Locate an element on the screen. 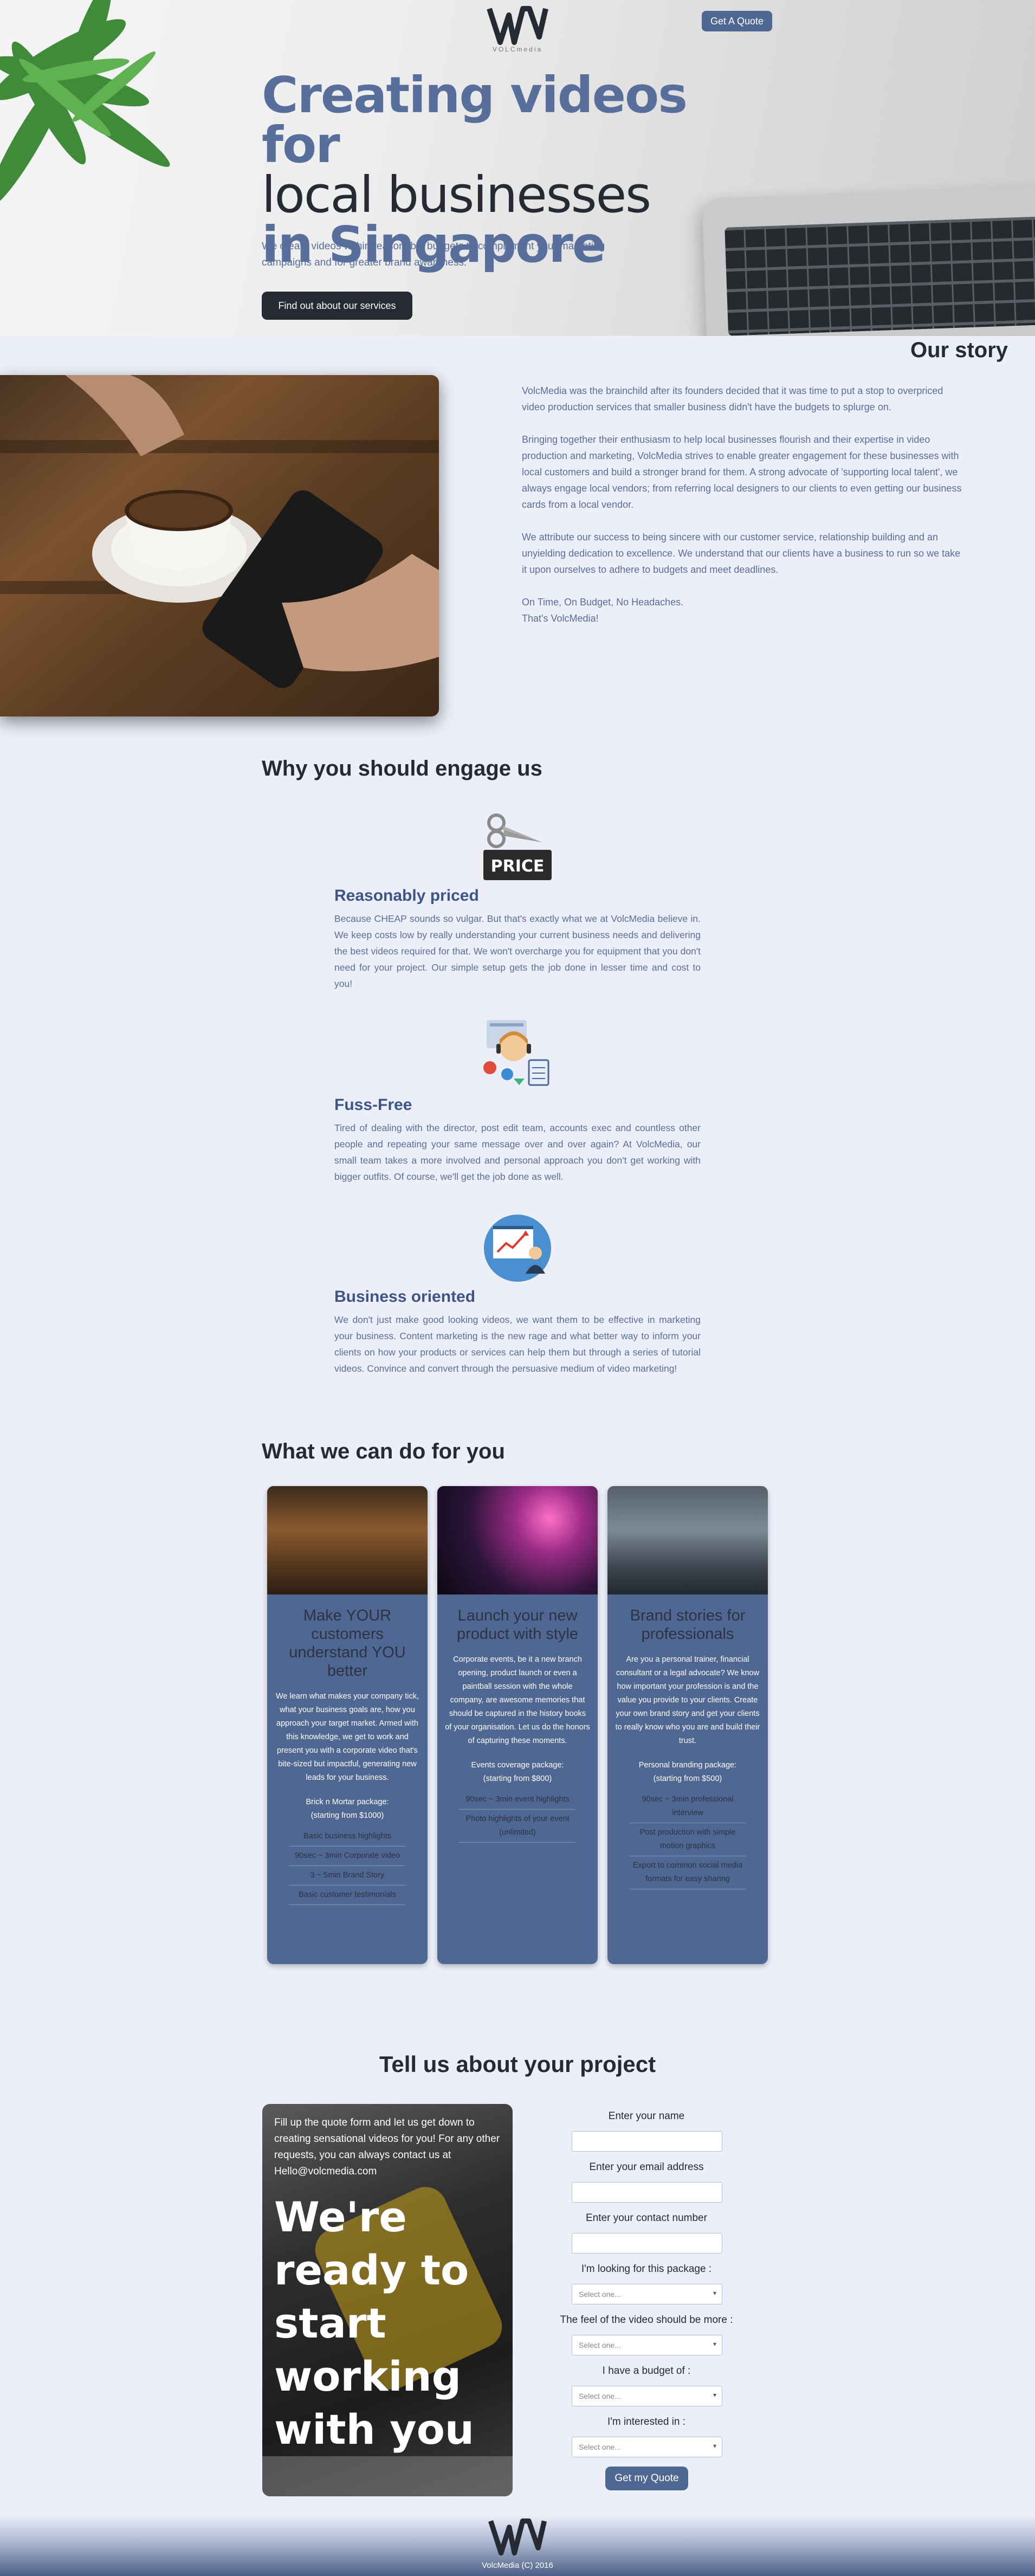 The height and width of the screenshot is (2576, 1035). service-card-title: Brand stories for professionals is located at coordinates (688, 1625).